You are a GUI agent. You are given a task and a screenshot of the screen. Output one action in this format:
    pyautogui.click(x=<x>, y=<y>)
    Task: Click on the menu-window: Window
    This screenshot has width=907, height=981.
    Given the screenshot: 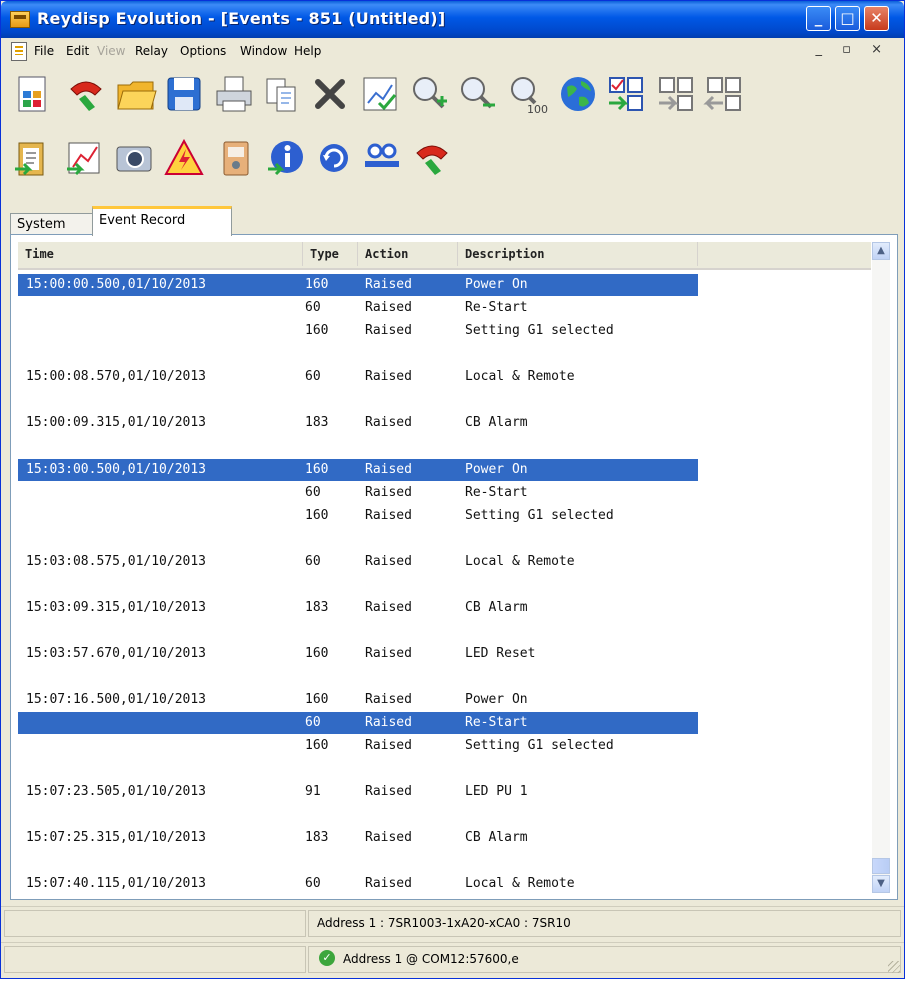 What is the action you would take?
    pyautogui.click(x=263, y=51)
    